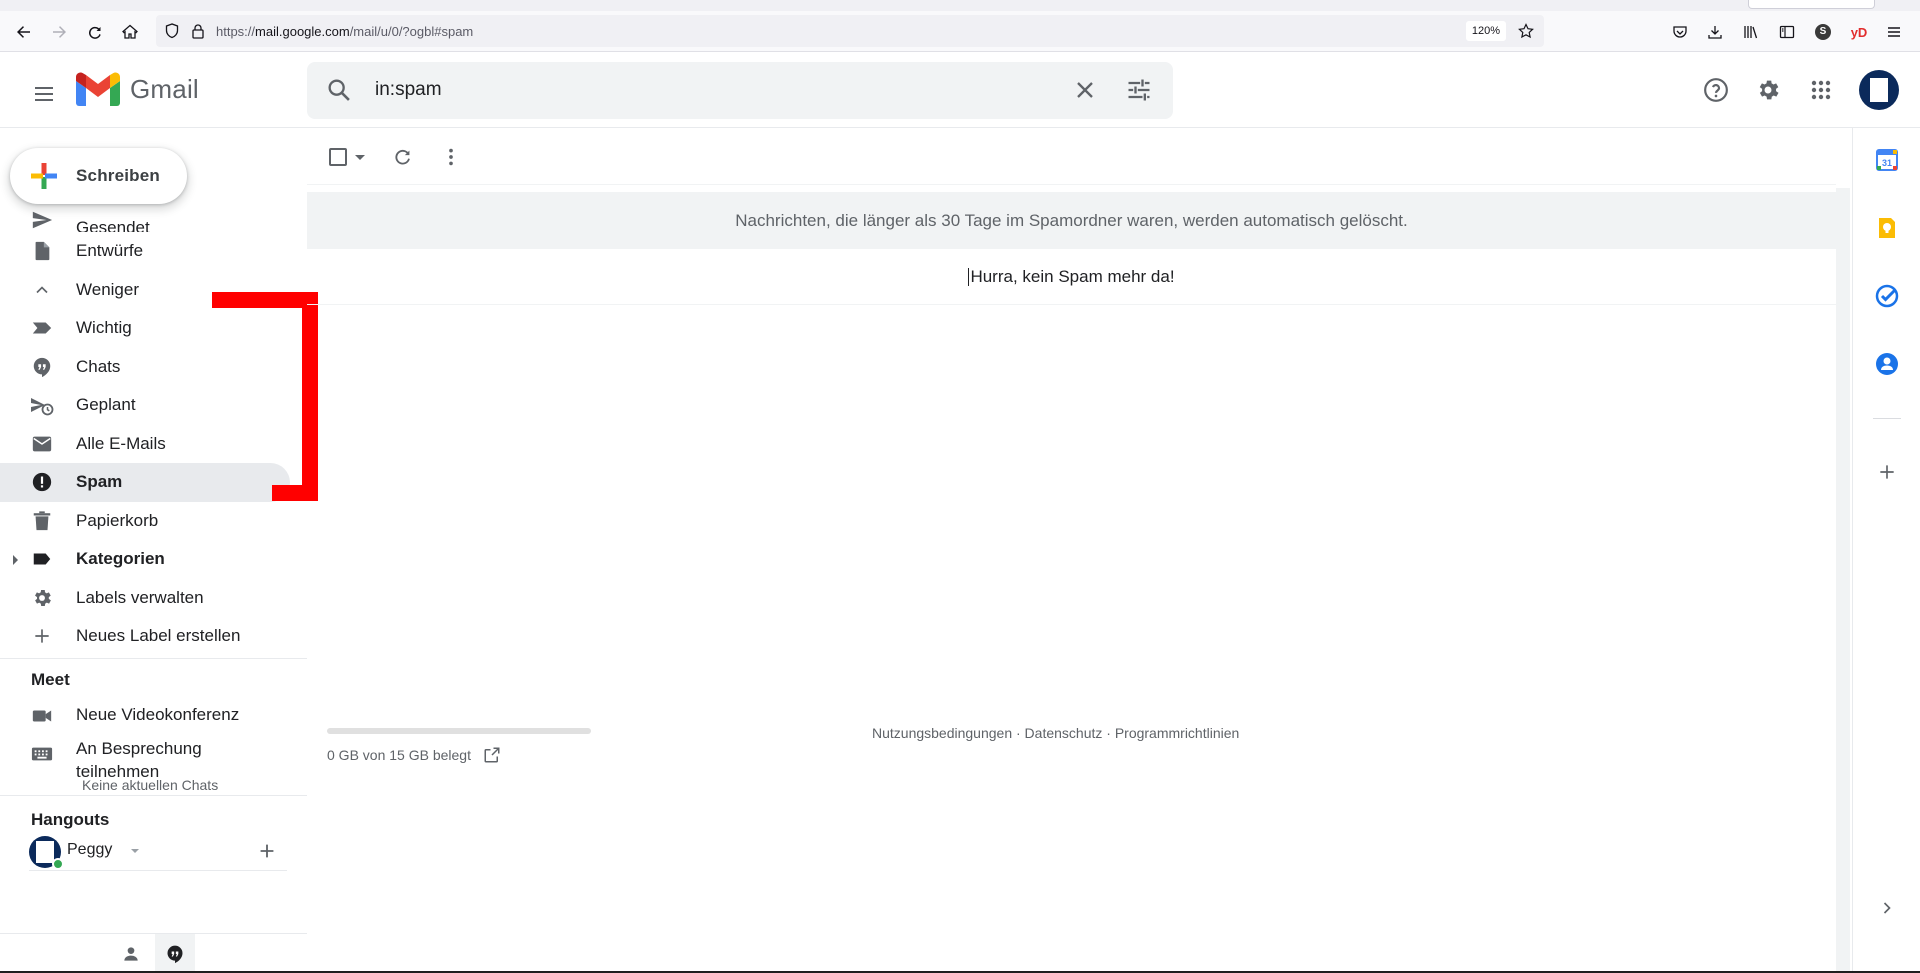  Describe the element at coordinates (403, 157) in the screenshot. I see `refresh-icon` at that location.